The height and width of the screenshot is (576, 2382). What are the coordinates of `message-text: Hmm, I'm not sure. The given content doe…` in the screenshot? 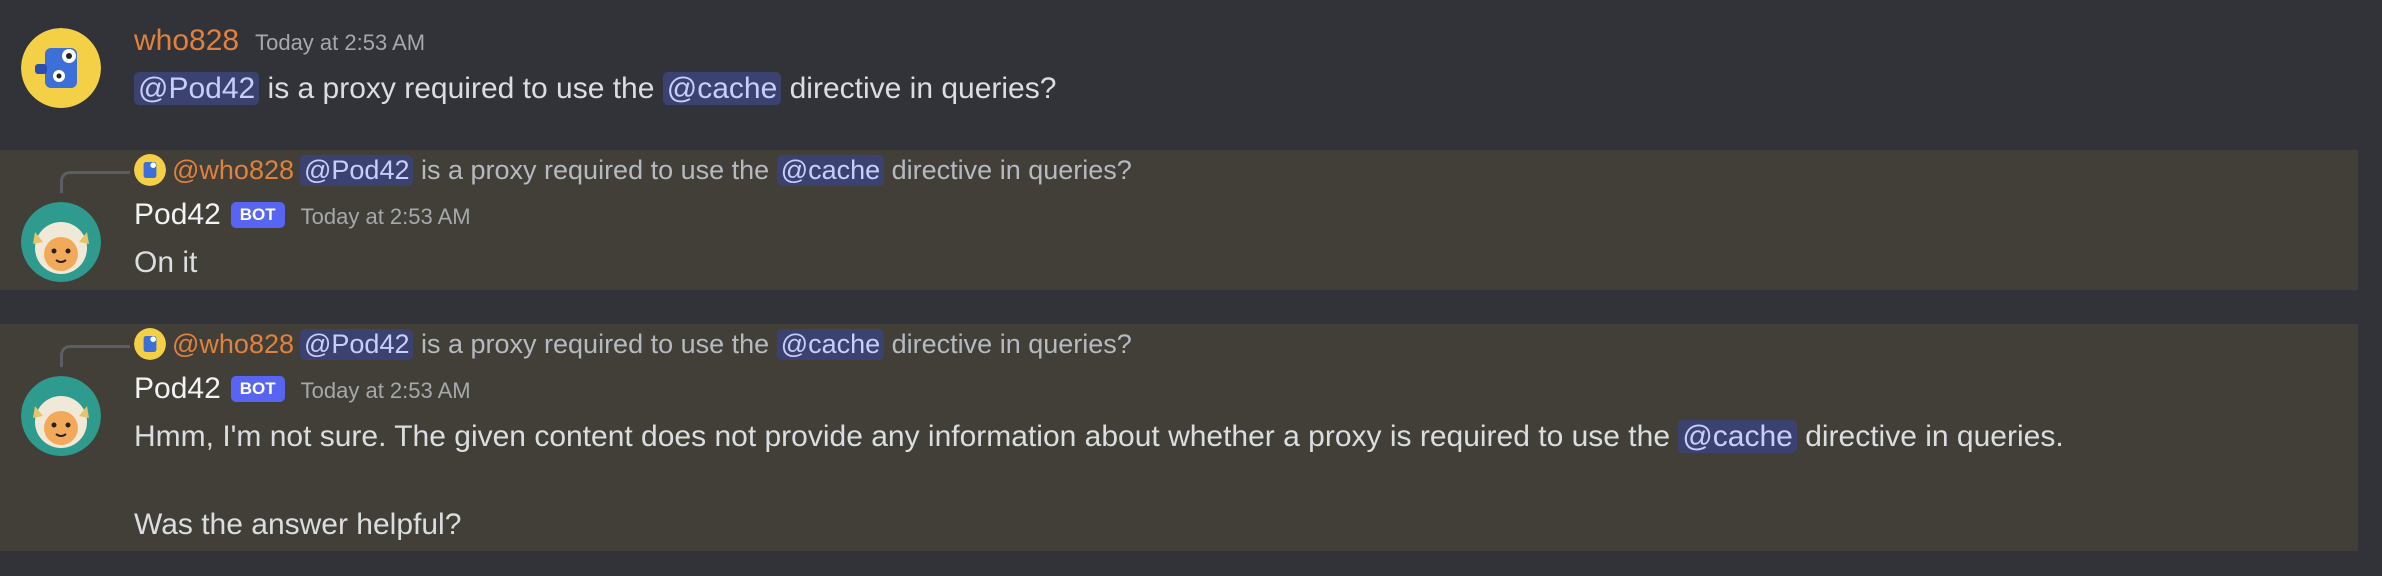 It's located at (906, 436).